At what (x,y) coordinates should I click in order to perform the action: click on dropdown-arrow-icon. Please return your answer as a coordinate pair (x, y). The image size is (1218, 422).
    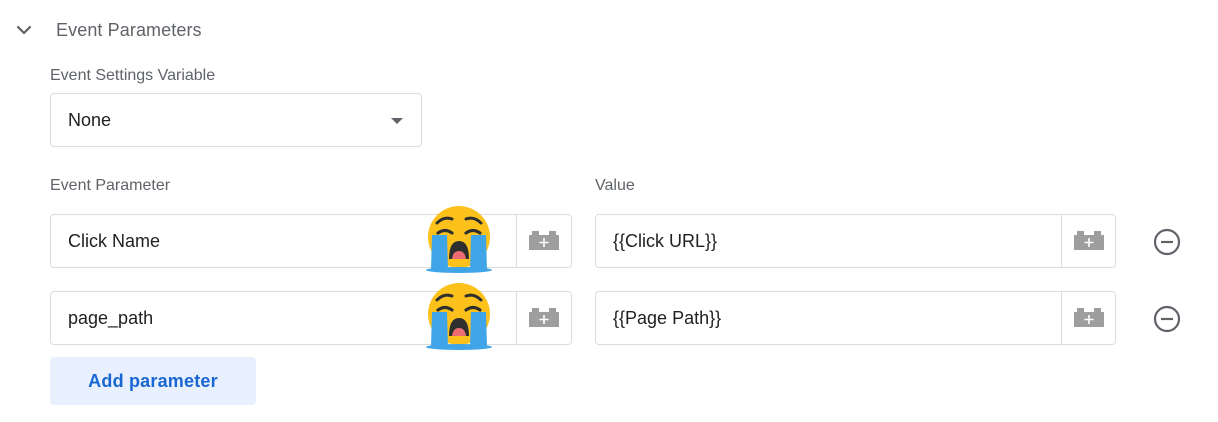
    Looking at the image, I should click on (397, 121).